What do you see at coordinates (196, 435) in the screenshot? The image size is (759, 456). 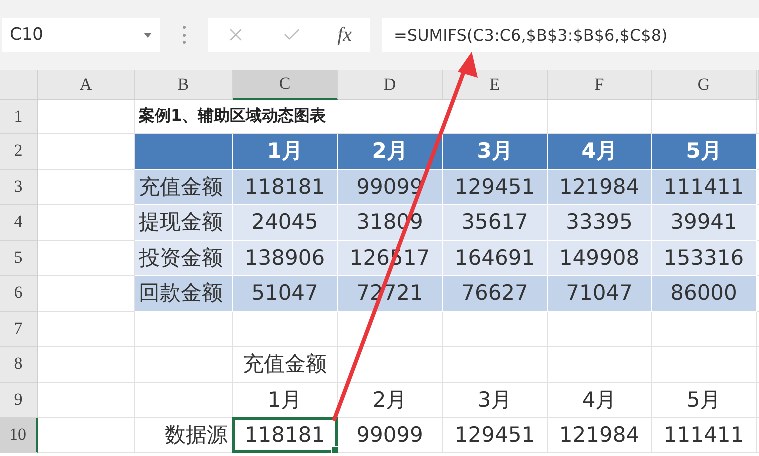 I see `source-label: 数据源` at bounding box center [196, 435].